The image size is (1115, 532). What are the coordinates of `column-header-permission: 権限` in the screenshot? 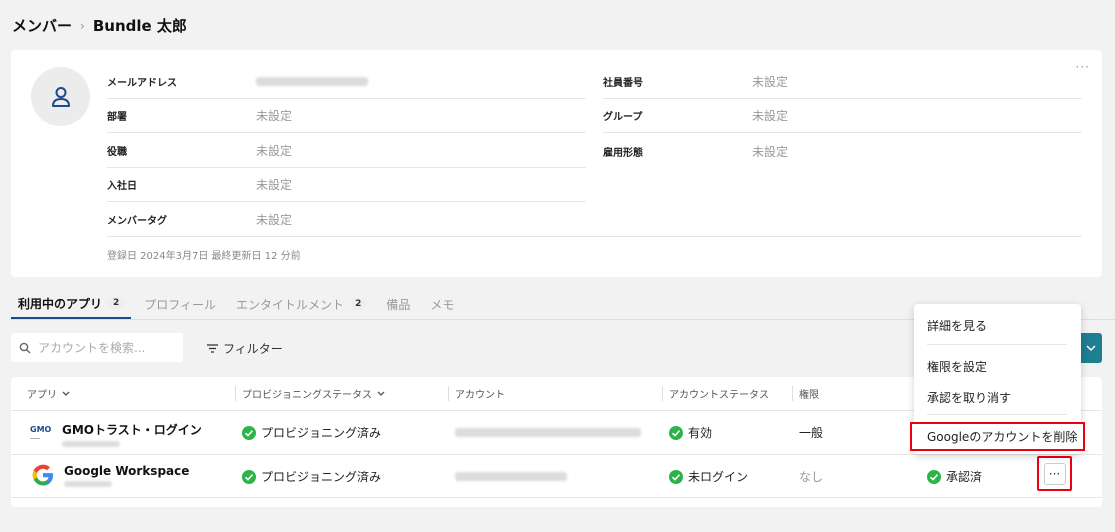 It's located at (805, 393).